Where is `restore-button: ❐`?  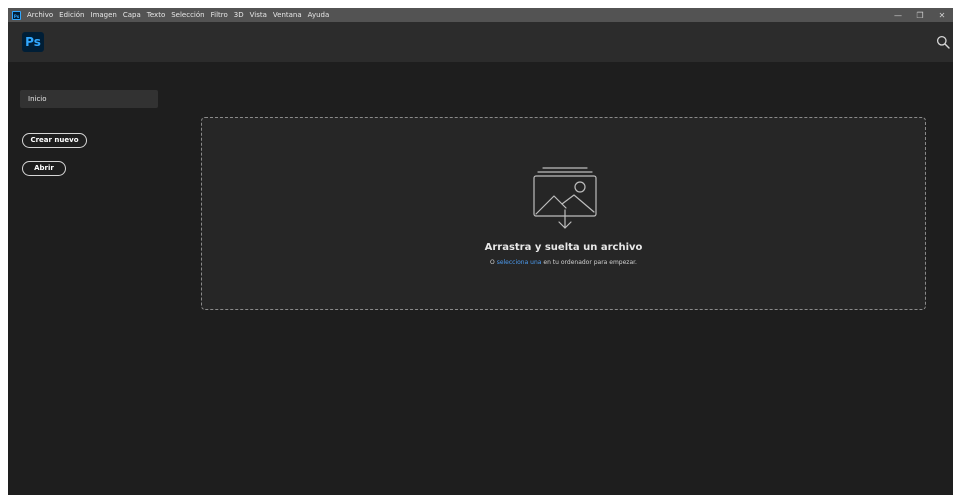 restore-button: ❐ is located at coordinates (920, 15).